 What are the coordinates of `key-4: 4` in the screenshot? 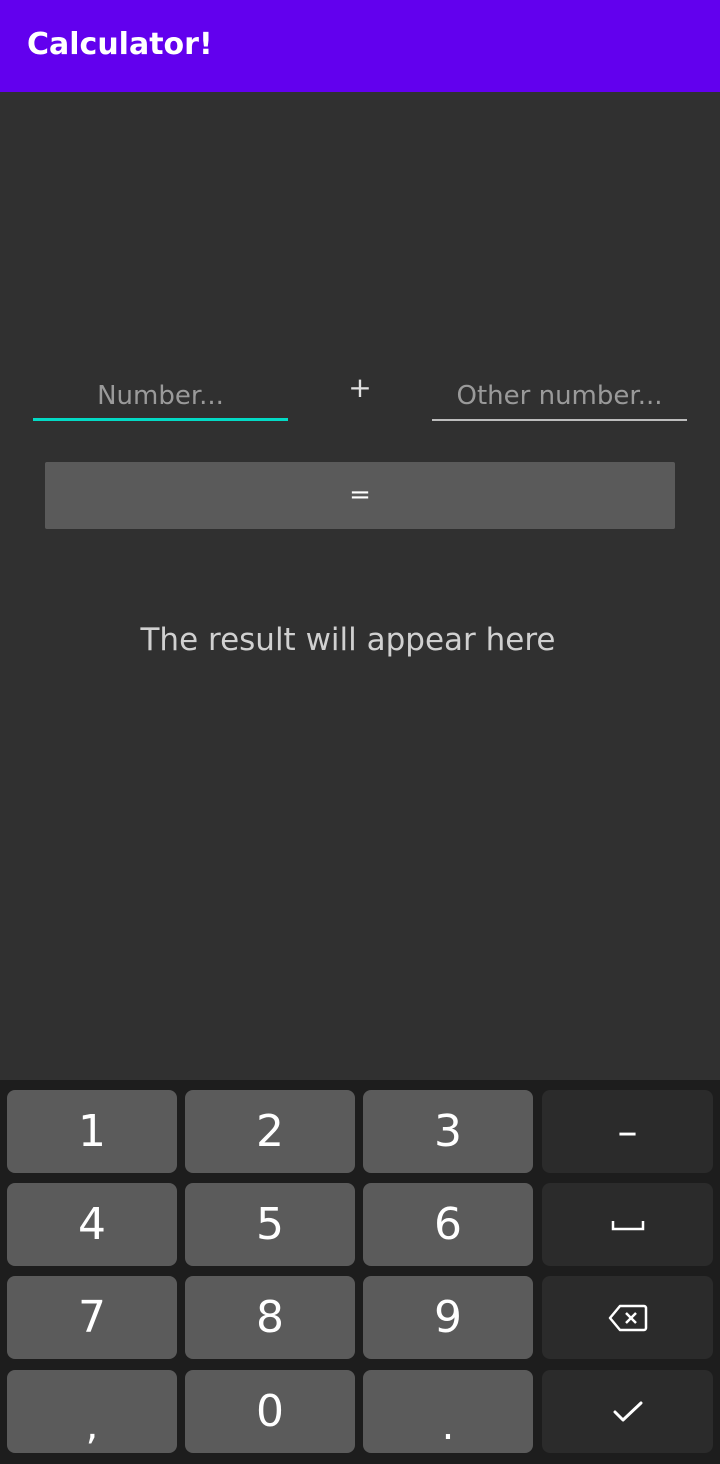 It's located at (92, 1224).